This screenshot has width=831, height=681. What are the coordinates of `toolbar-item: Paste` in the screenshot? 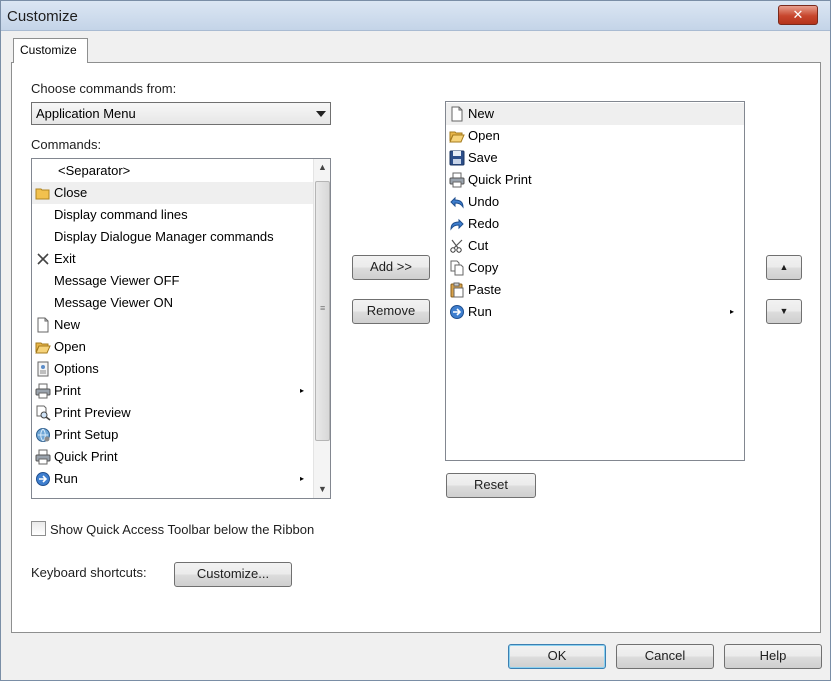 It's located at (595, 290).